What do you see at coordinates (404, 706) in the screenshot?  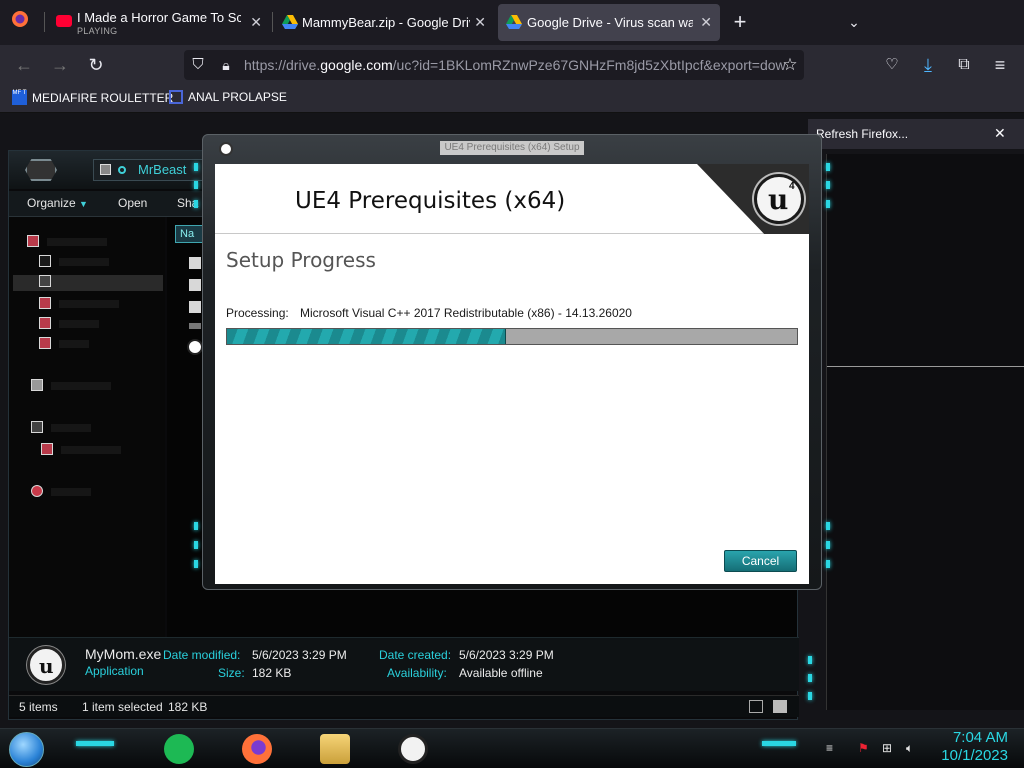 I see `status-bar: 5 items 1 item selected 182 KB` at bounding box center [404, 706].